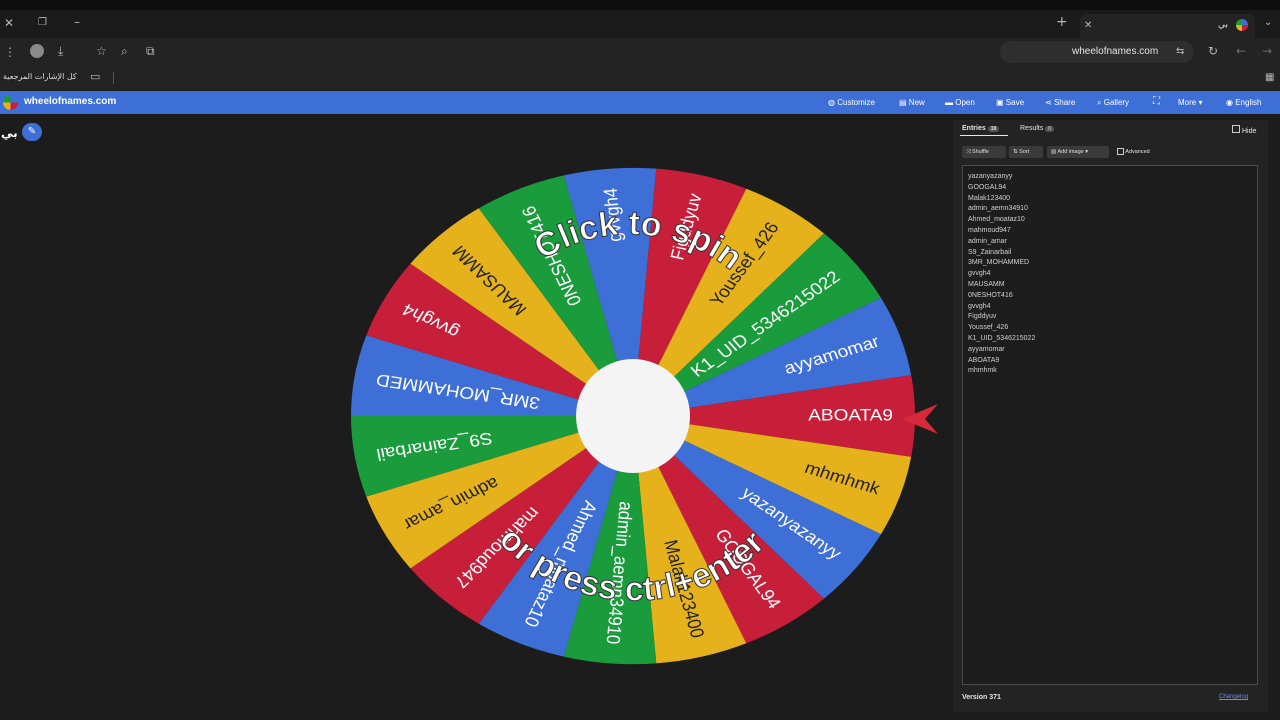 This screenshot has width=1280, height=720. What do you see at coordinates (989, 230) in the screenshot?
I see `entry-line: mahmoud947` at bounding box center [989, 230].